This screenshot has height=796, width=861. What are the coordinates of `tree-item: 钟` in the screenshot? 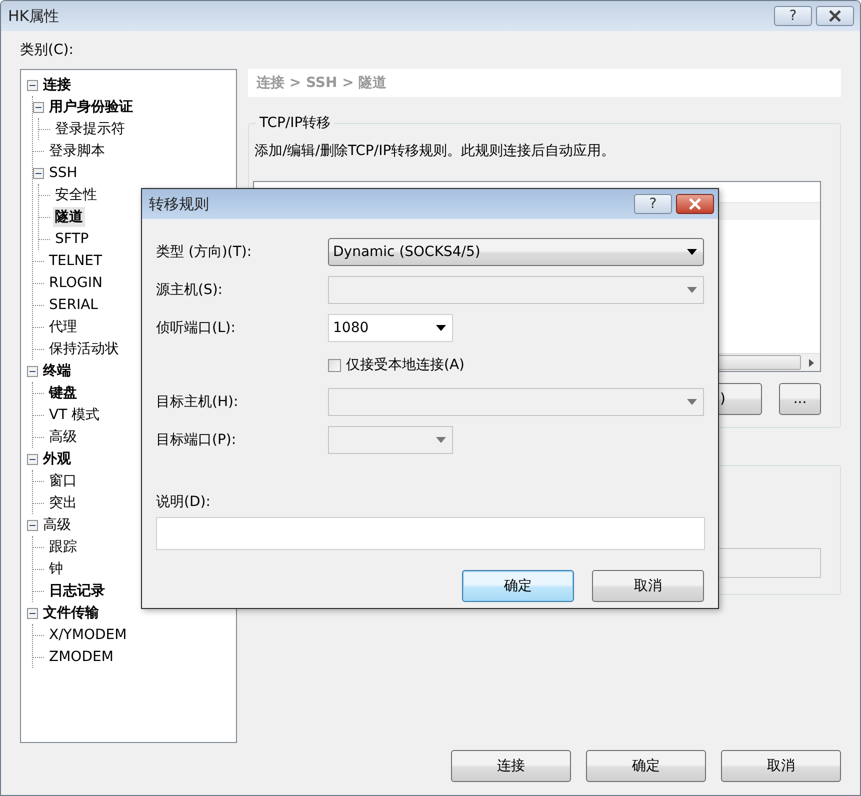 It's located at (56, 569).